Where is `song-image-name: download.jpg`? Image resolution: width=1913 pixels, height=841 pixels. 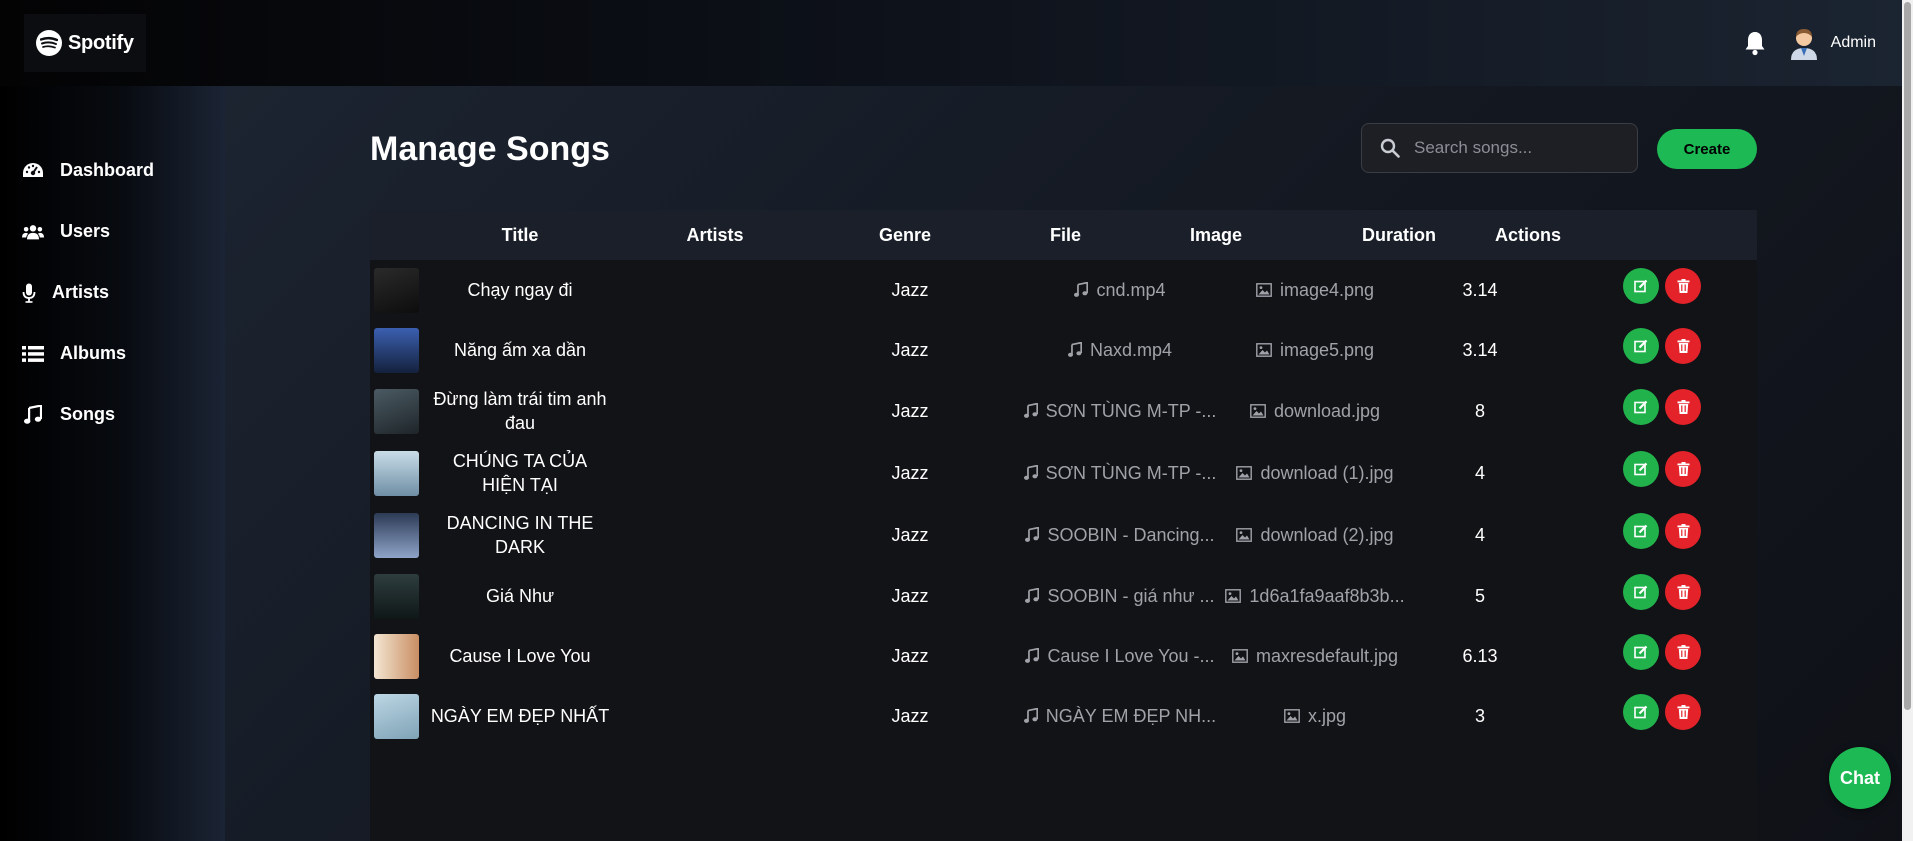
song-image-name: download.jpg is located at coordinates (1327, 410).